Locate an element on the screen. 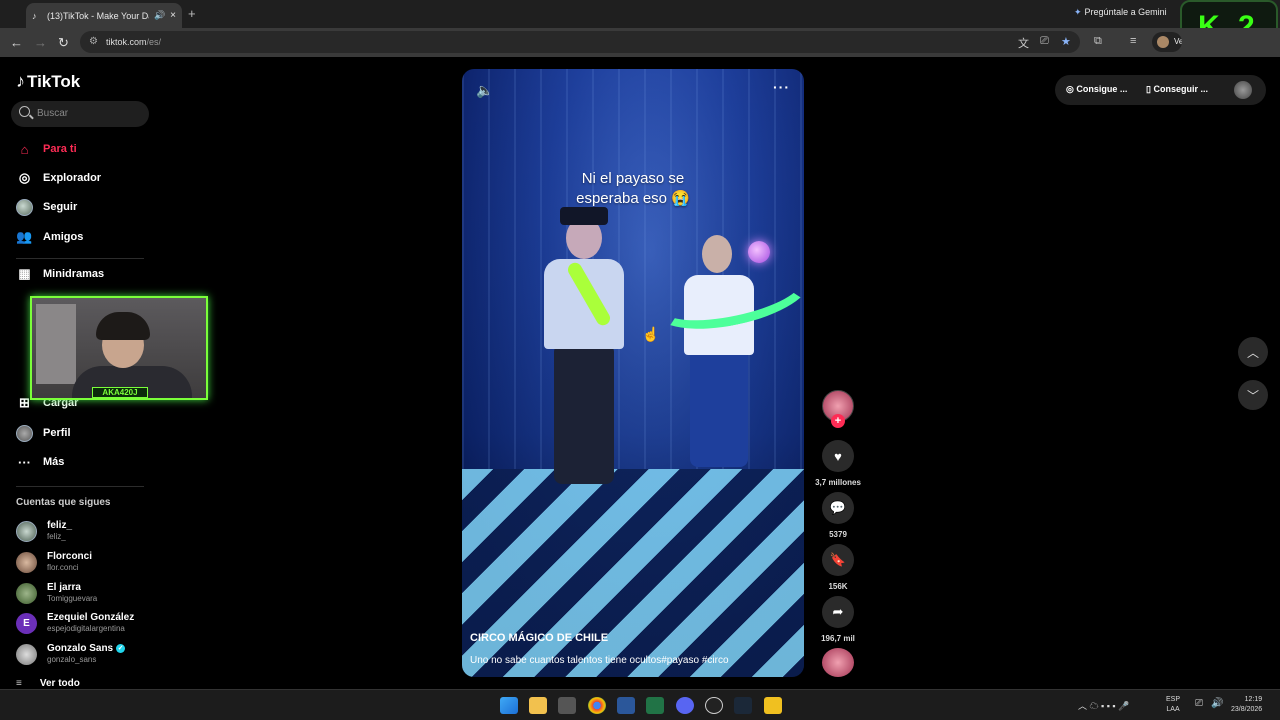 This screenshot has height=720, width=1280. previous-video-button: ︿ is located at coordinates (1253, 352).